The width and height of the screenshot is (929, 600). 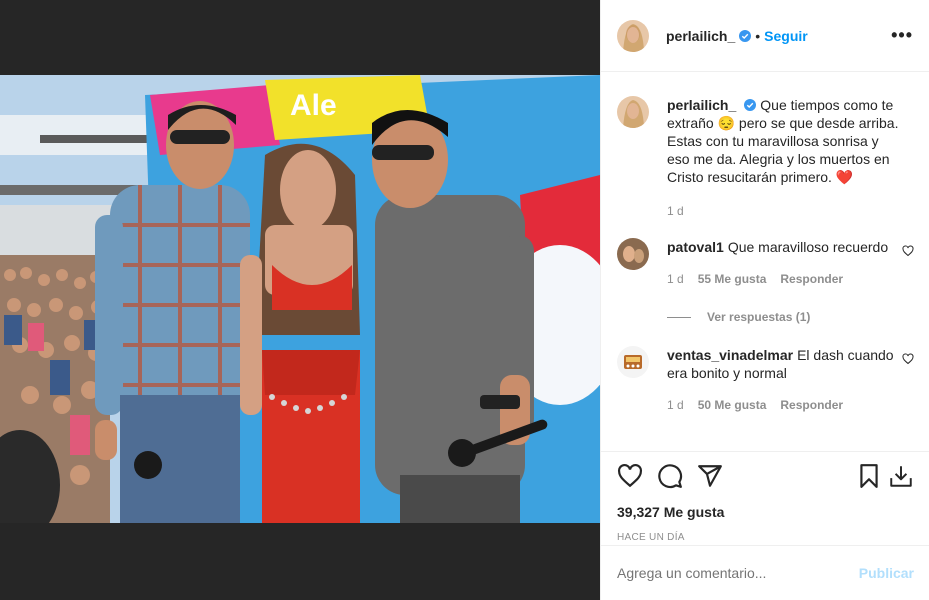 I want to click on view-replies-button: Ver respuestas (1), so click(x=790, y=317).